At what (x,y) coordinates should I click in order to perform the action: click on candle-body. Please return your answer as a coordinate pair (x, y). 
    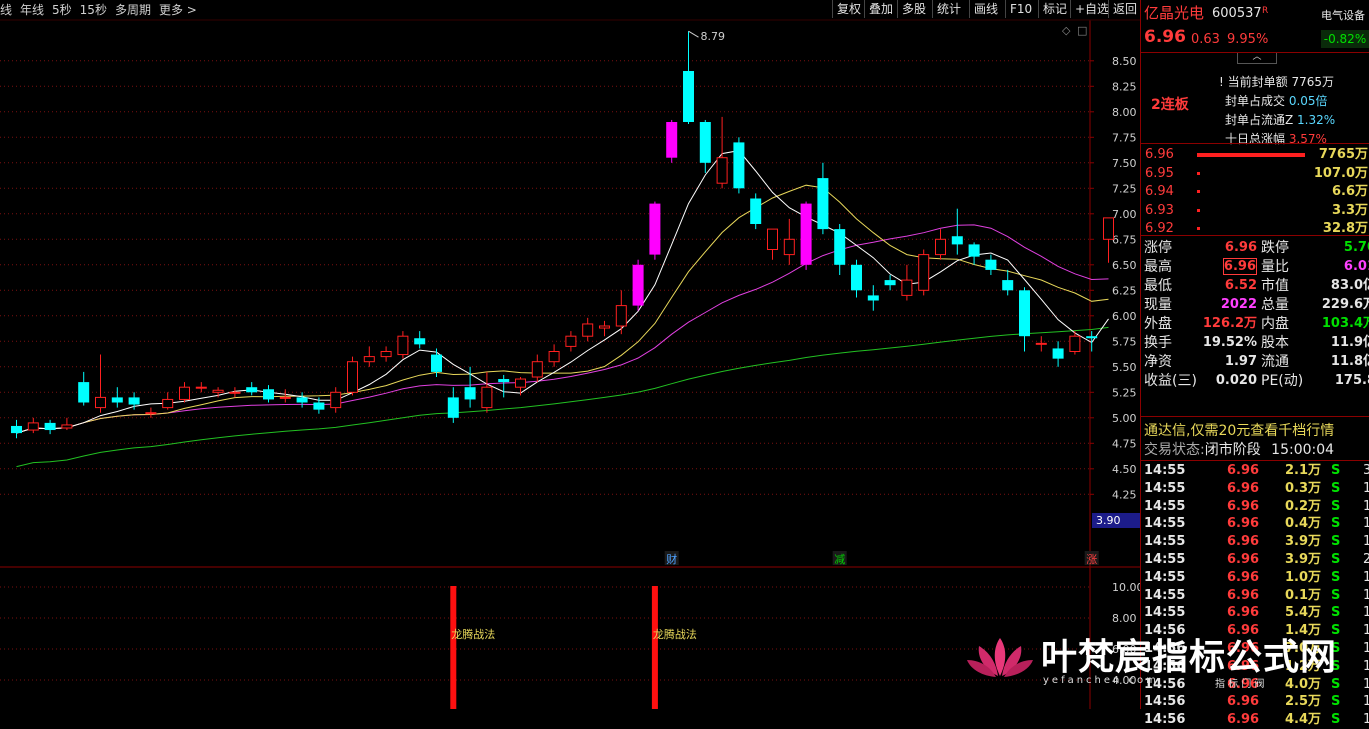
    Looking at the image, I should click on (487, 397).